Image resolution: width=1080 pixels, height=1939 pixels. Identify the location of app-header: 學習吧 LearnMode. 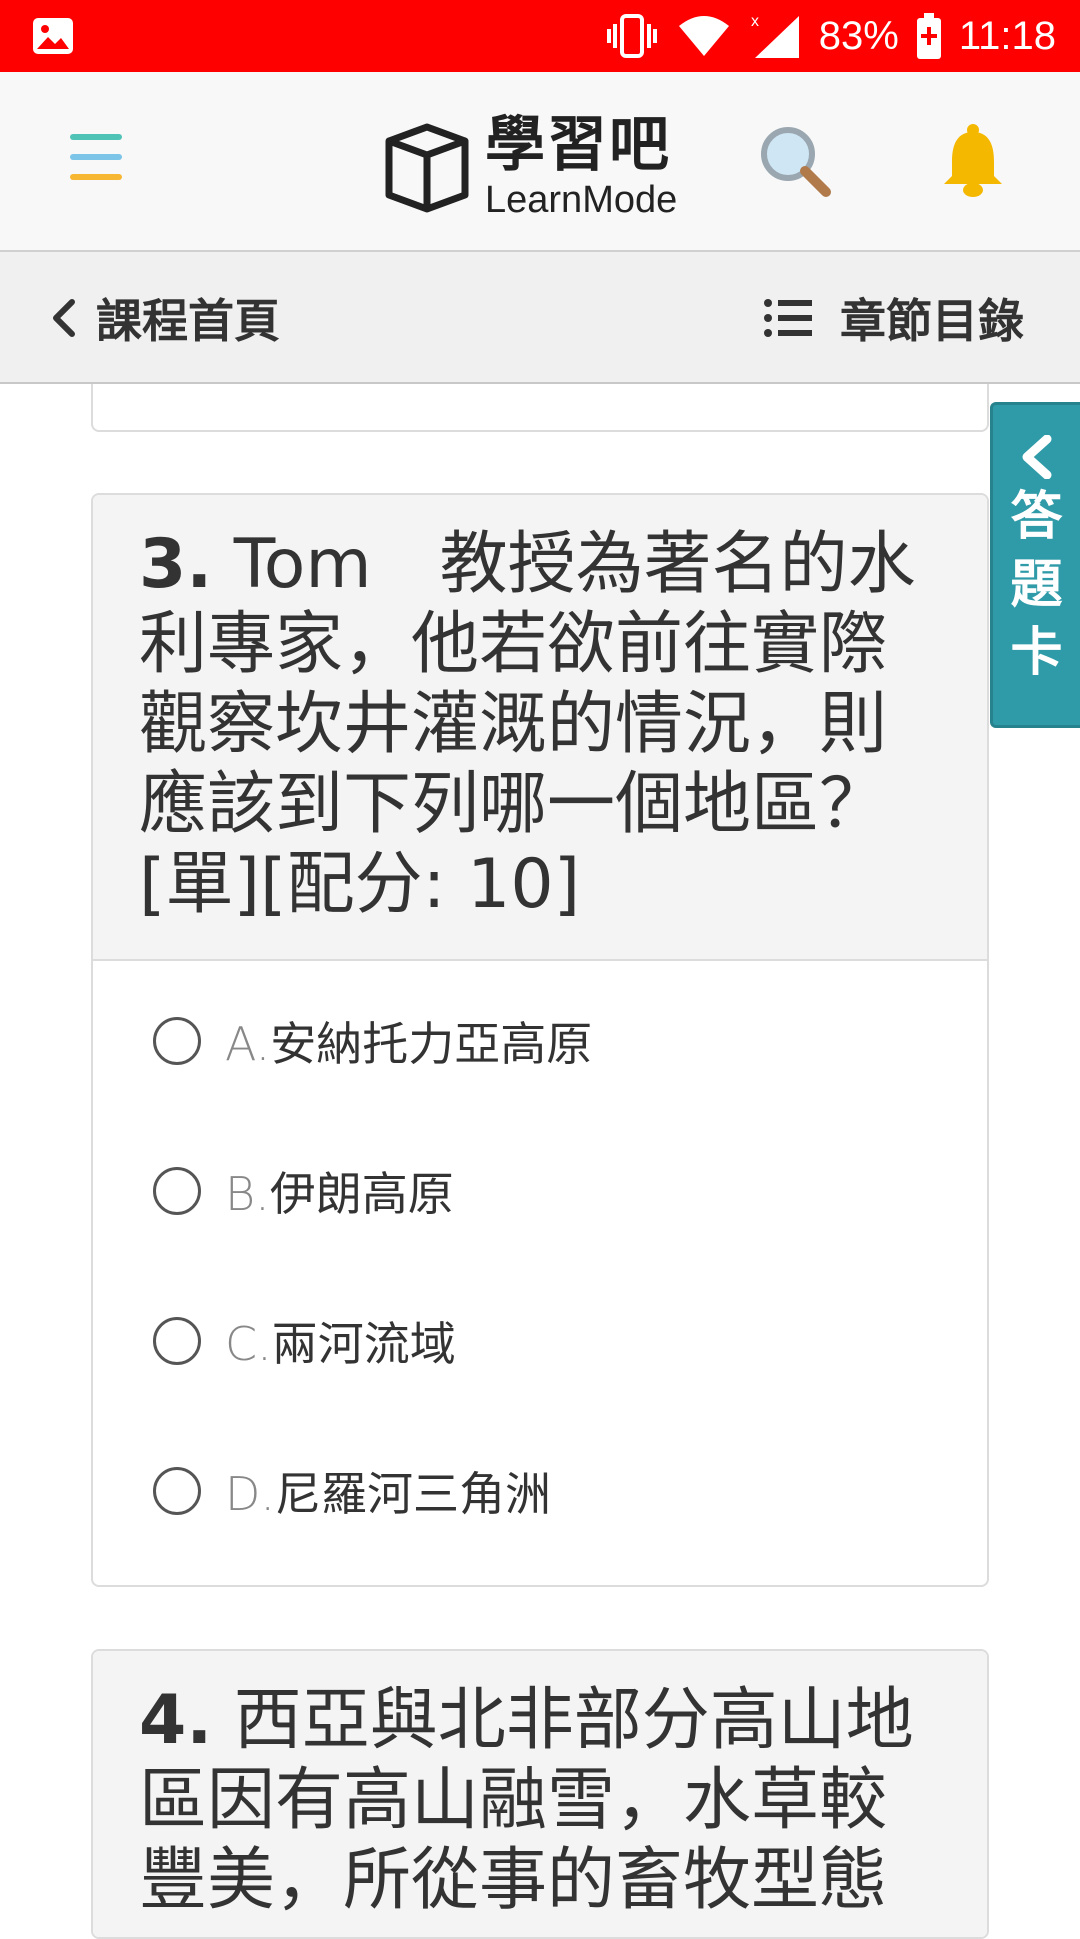
(540, 162).